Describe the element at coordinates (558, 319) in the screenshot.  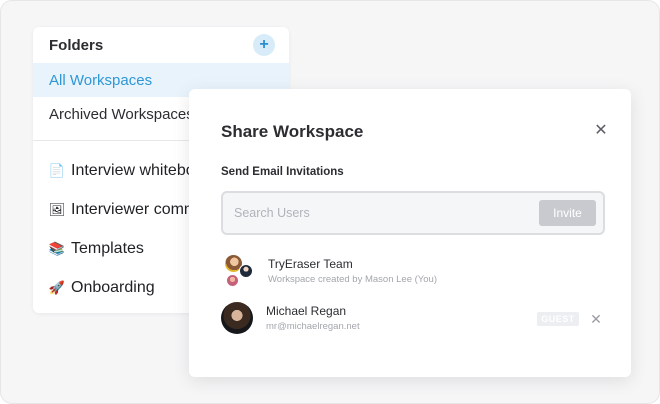
I see `guest-badge: GUEST` at that location.